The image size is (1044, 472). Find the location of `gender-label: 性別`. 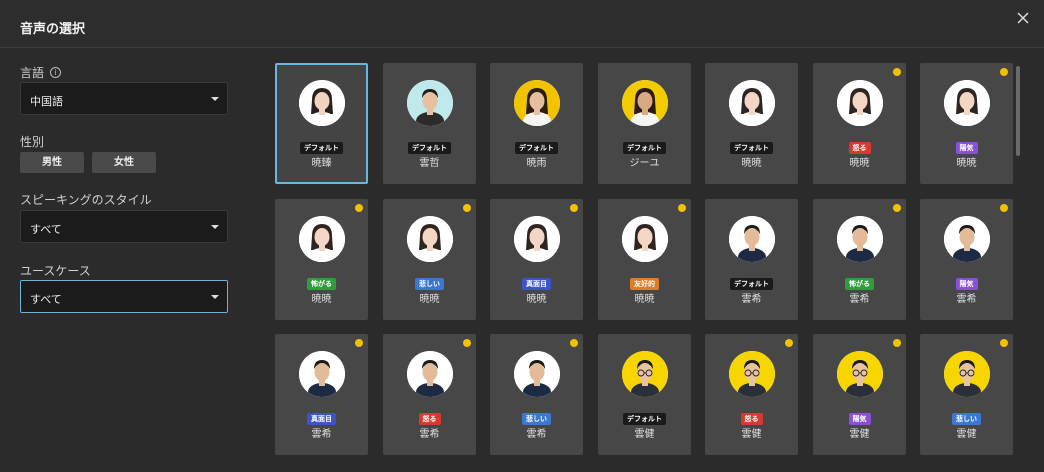

gender-label: 性別 is located at coordinates (32, 142).